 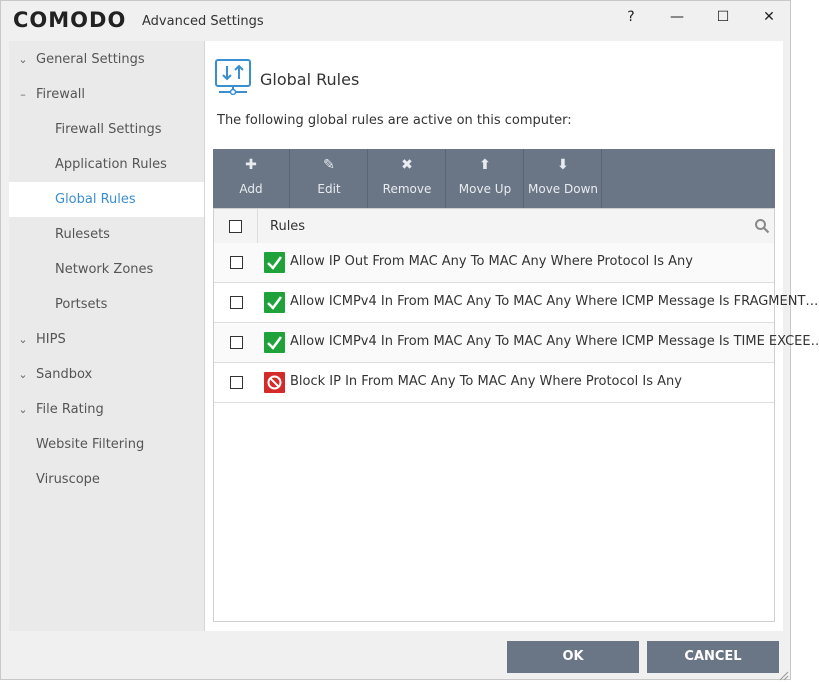 What do you see at coordinates (106, 409) in the screenshot?
I see `sidebar-item-file-rating: ⌄ File Rating` at bounding box center [106, 409].